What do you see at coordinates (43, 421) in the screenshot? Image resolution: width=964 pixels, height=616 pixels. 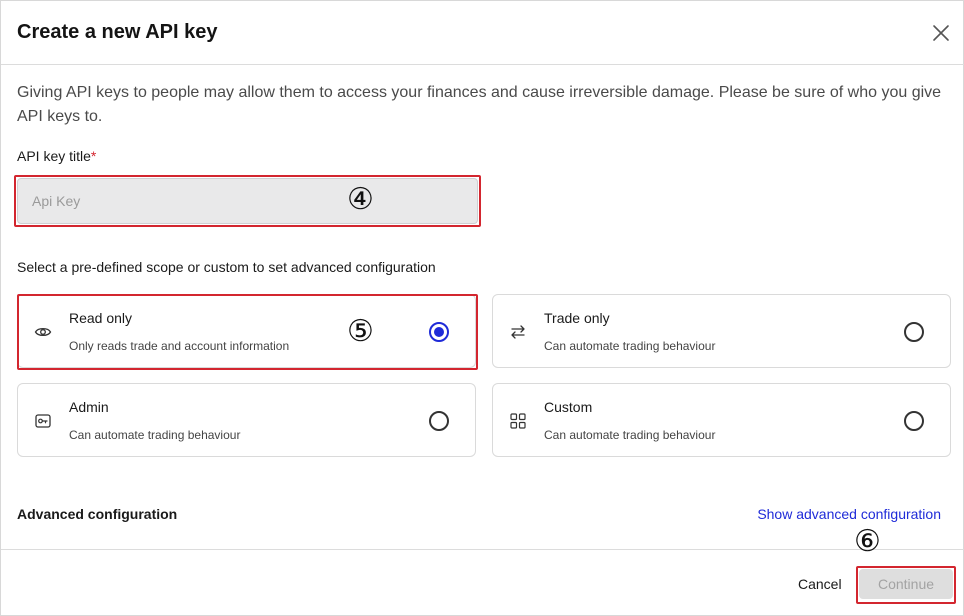 I see `key-icon` at bounding box center [43, 421].